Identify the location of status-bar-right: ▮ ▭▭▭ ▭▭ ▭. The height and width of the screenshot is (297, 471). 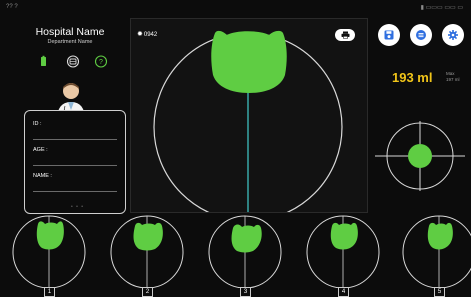
(441, 8).